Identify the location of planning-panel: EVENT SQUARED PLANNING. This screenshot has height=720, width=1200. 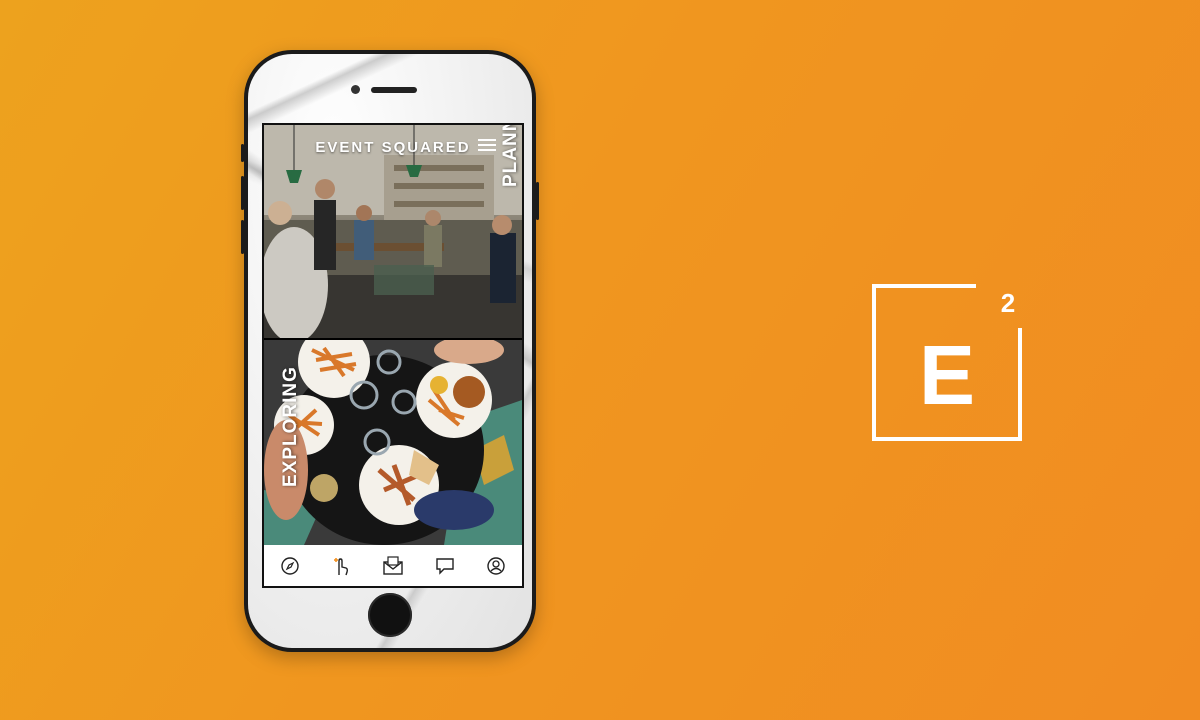
(393, 231).